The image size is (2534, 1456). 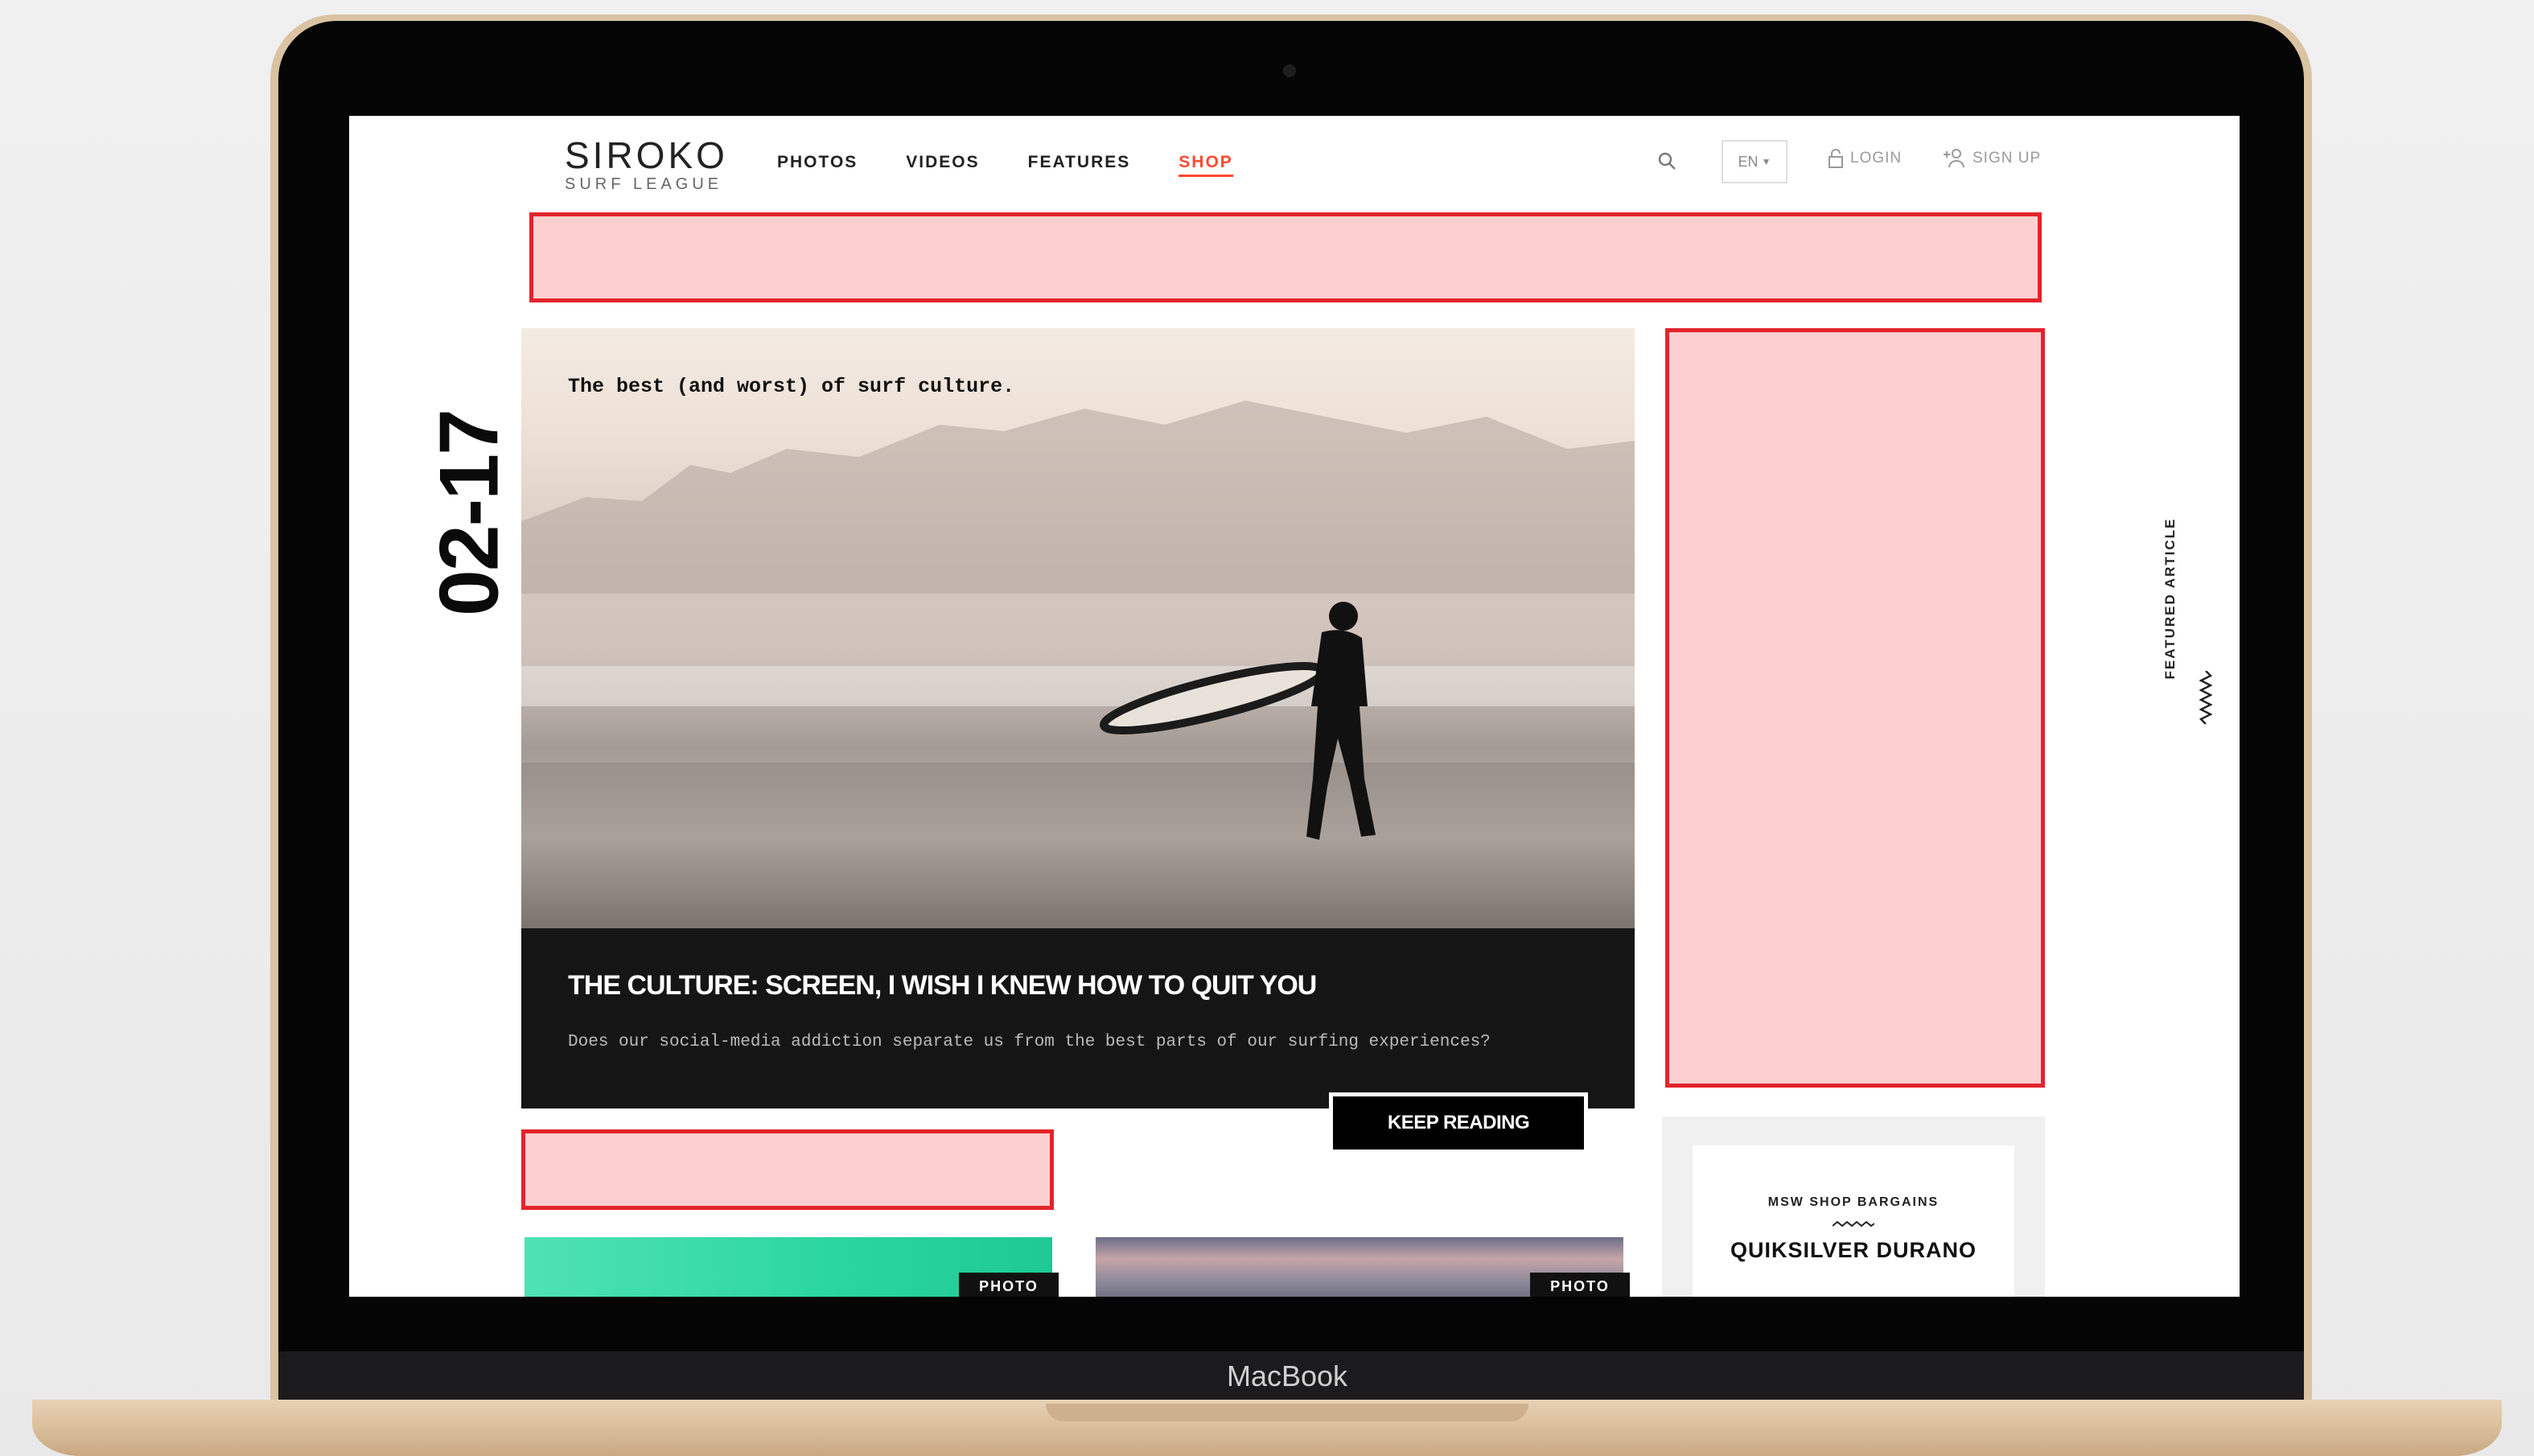 What do you see at coordinates (1458, 1123) in the screenshot?
I see `keep-reading-button: KEEP READING` at bounding box center [1458, 1123].